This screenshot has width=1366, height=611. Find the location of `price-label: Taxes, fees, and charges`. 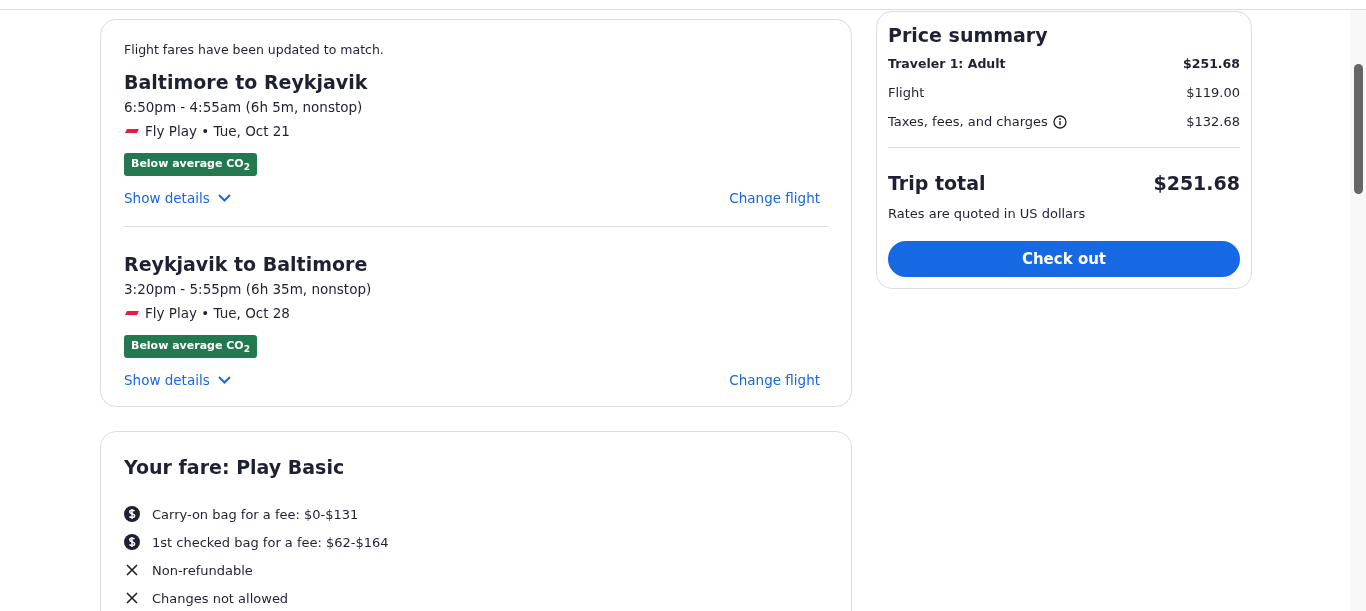

price-label: Taxes, fees, and charges is located at coordinates (968, 121).